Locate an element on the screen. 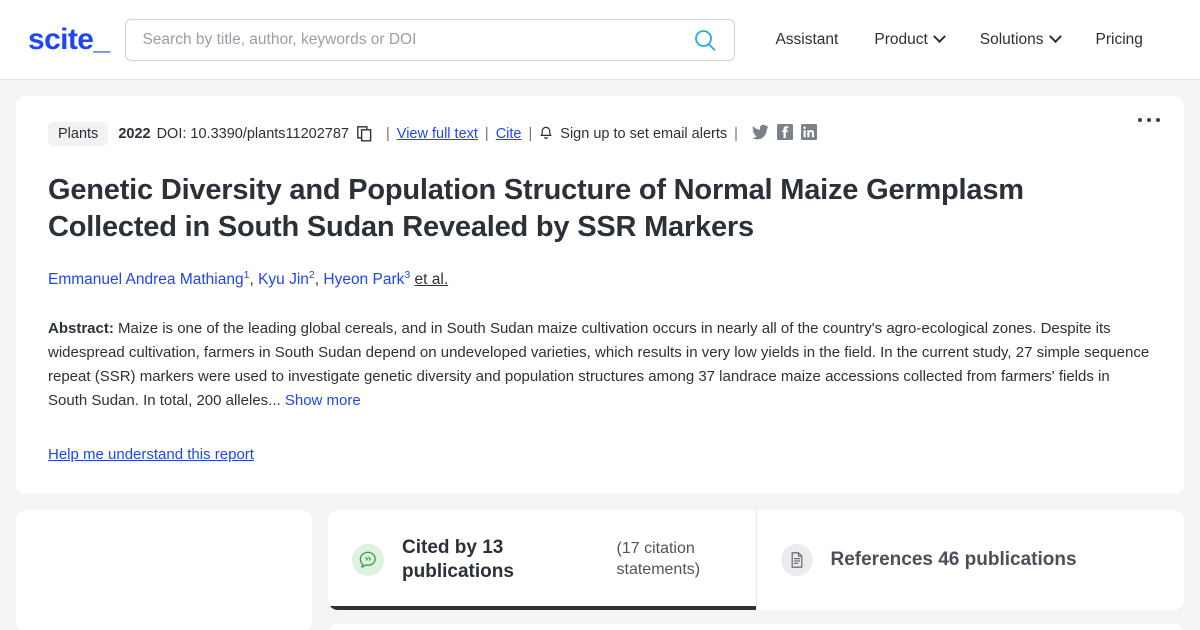 The image size is (1200, 630). help-understand-report-link: Help me understand this report is located at coordinates (151, 454).